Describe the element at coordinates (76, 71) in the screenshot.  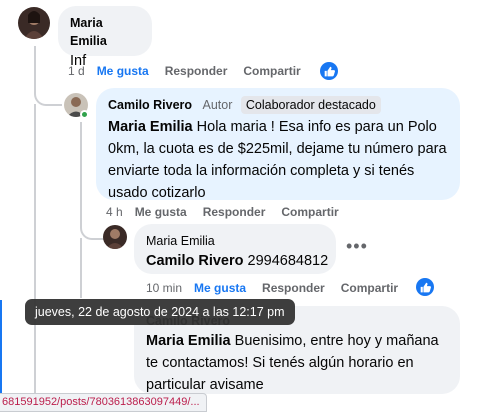
I see `comment-timestamp: 1 d` at that location.